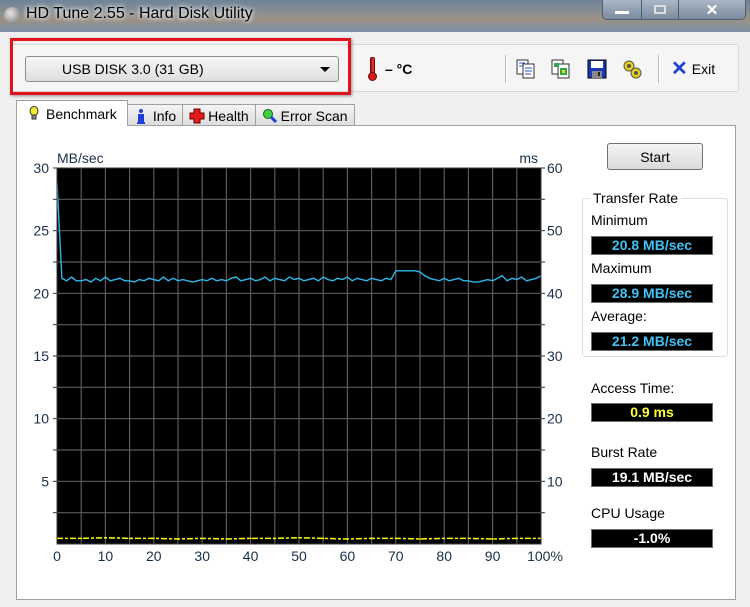 Image resolution: width=750 pixels, height=607 pixels. Describe the element at coordinates (552, 337) in the screenshot. I see `right-axis-ticks: 60 50 40 30 20 10` at that location.